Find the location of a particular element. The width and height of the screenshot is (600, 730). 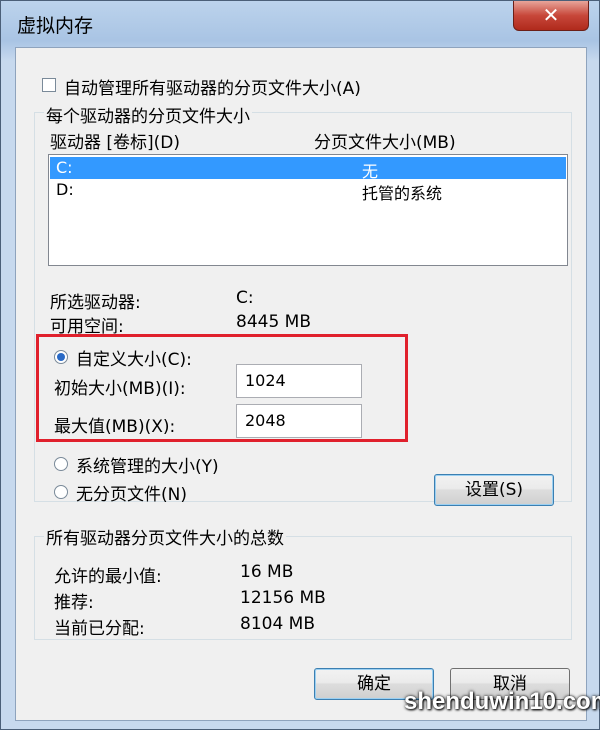

no-paging-radio is located at coordinates (61, 492).